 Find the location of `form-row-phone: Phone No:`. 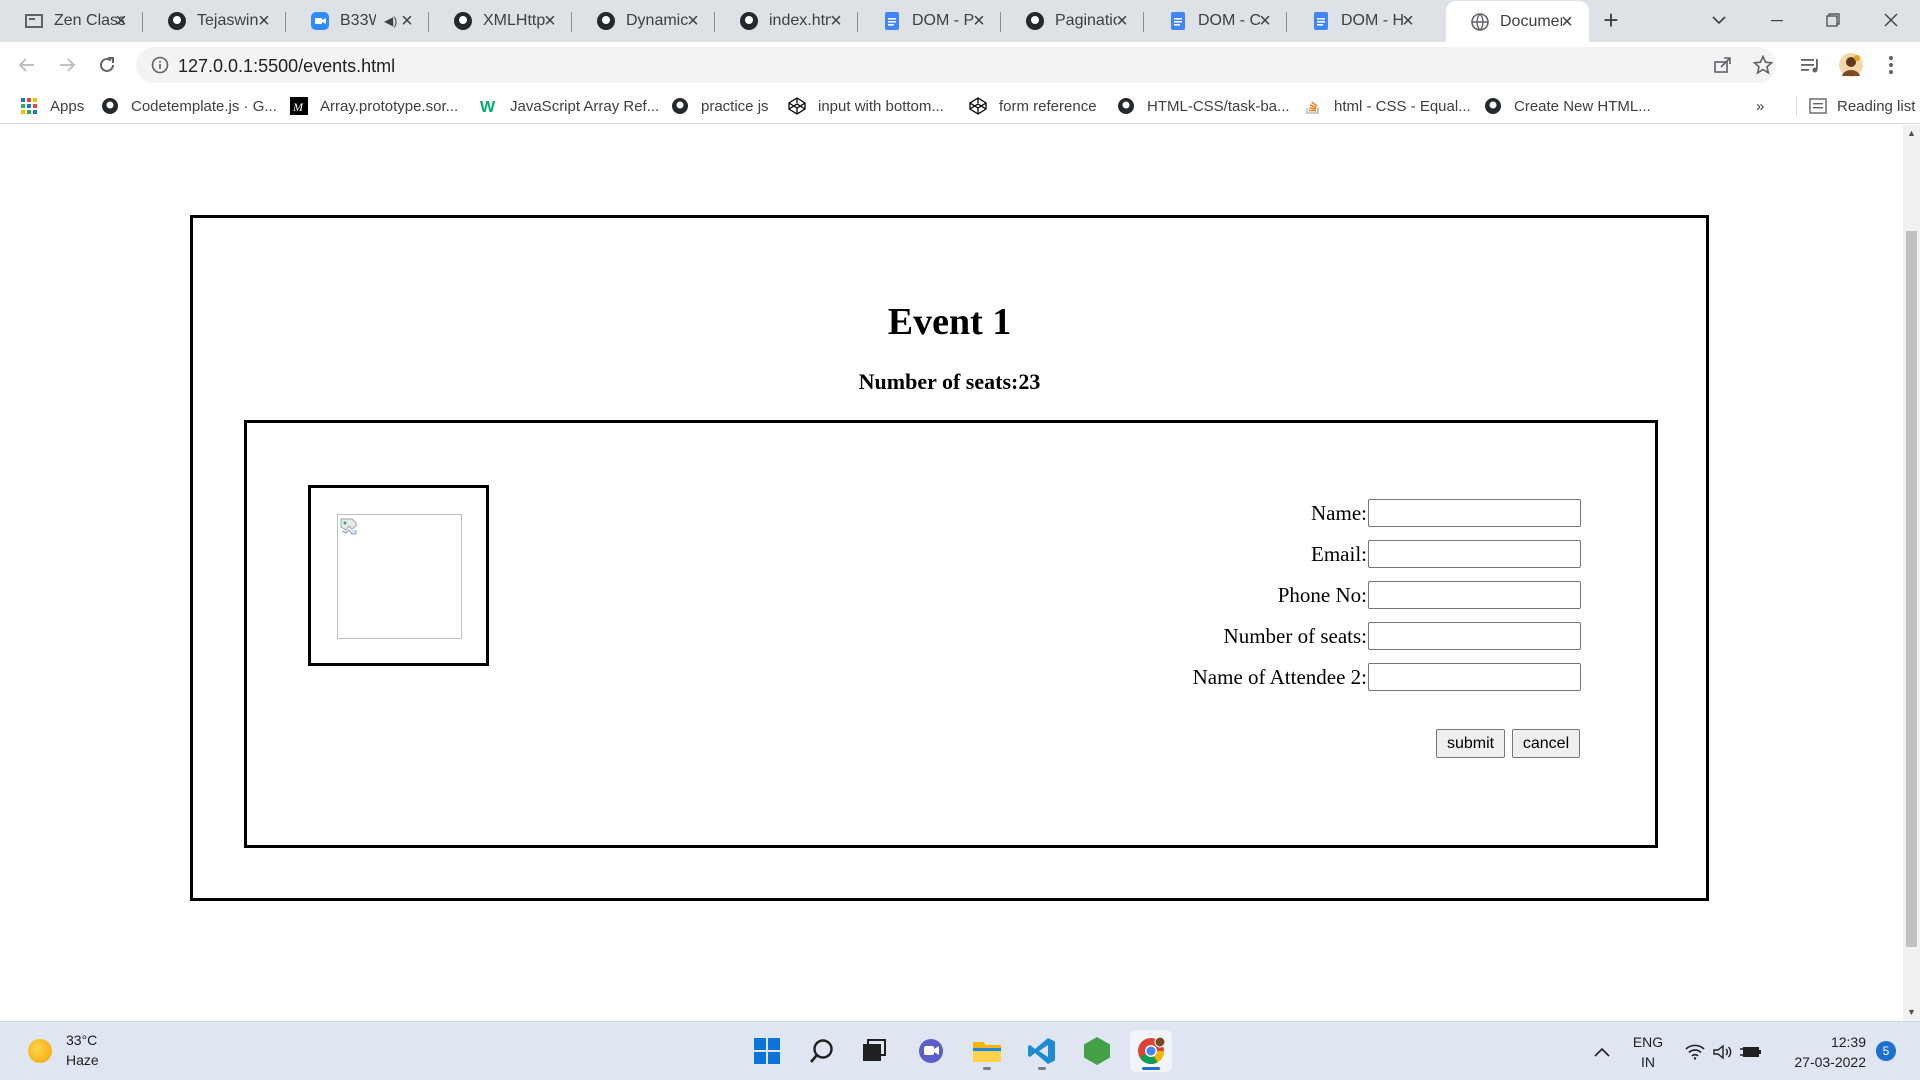

form-row-phone: Phone No: is located at coordinates (1429, 595).